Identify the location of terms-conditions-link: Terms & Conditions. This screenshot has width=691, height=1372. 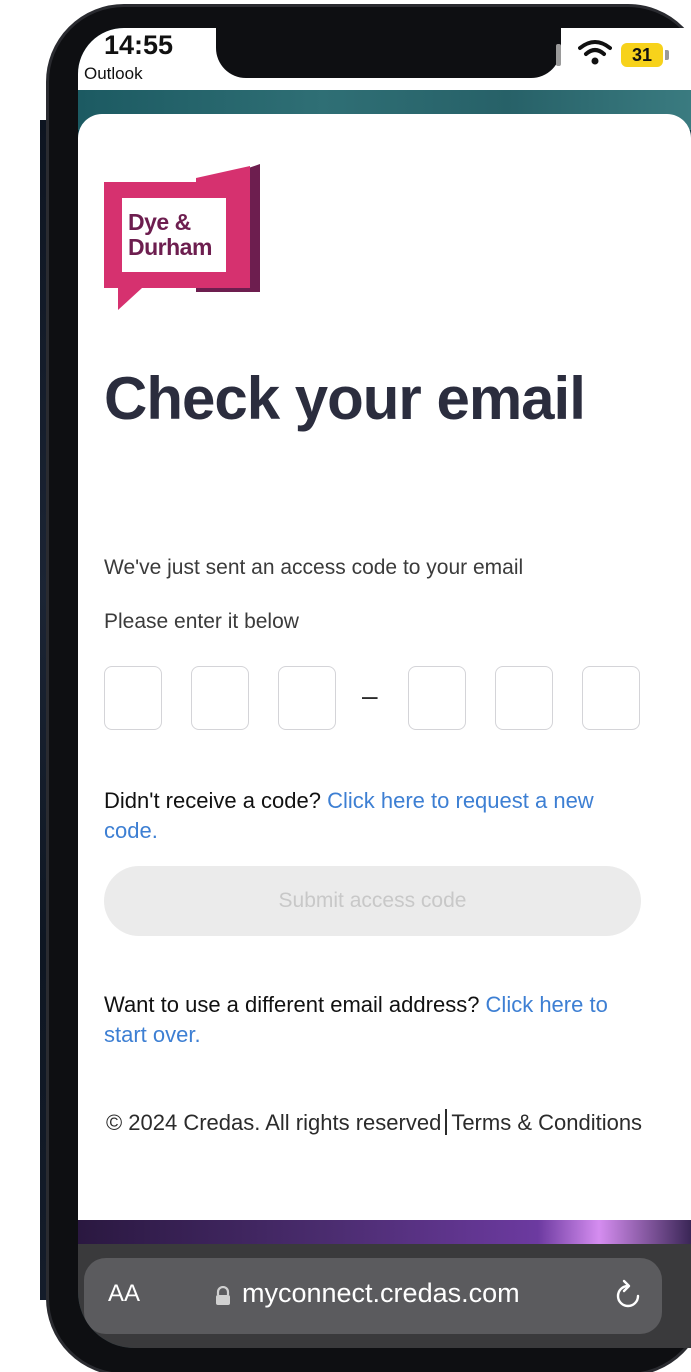
(546, 1122).